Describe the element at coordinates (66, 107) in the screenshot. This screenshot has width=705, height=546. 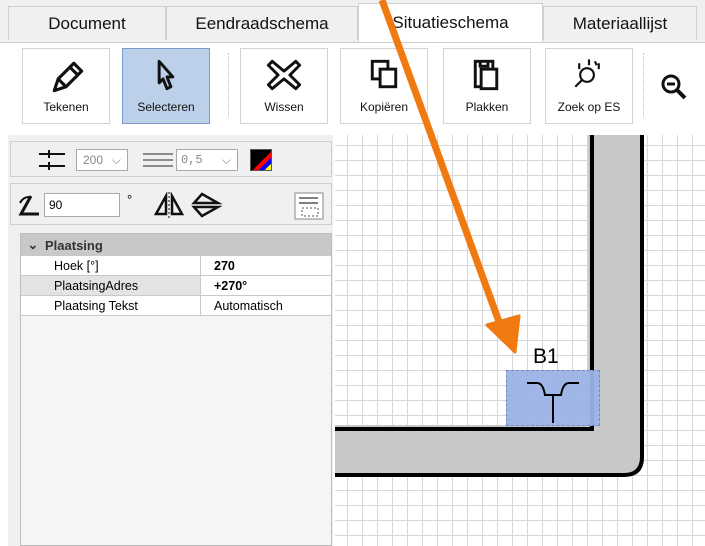
I see `tekenen-label: Tekenen` at that location.